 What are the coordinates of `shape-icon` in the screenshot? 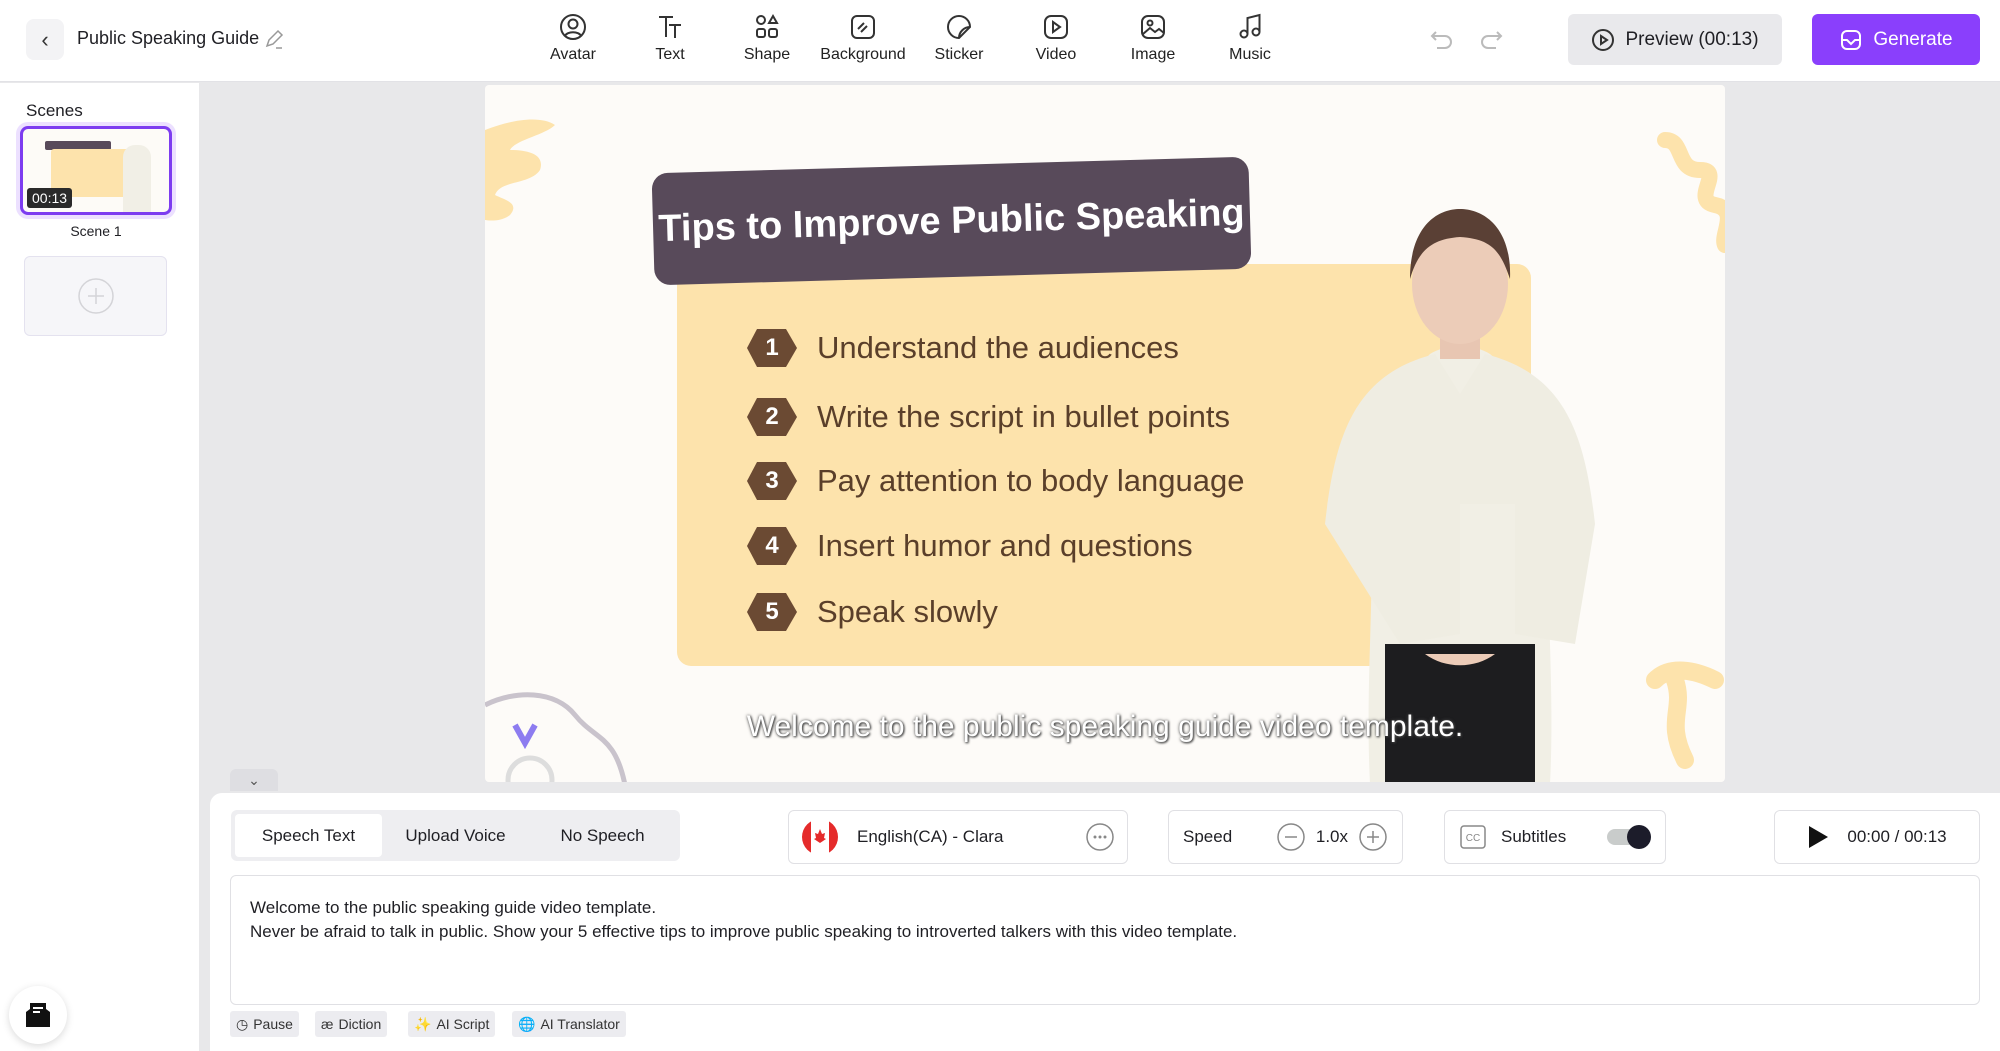 It's located at (767, 25).